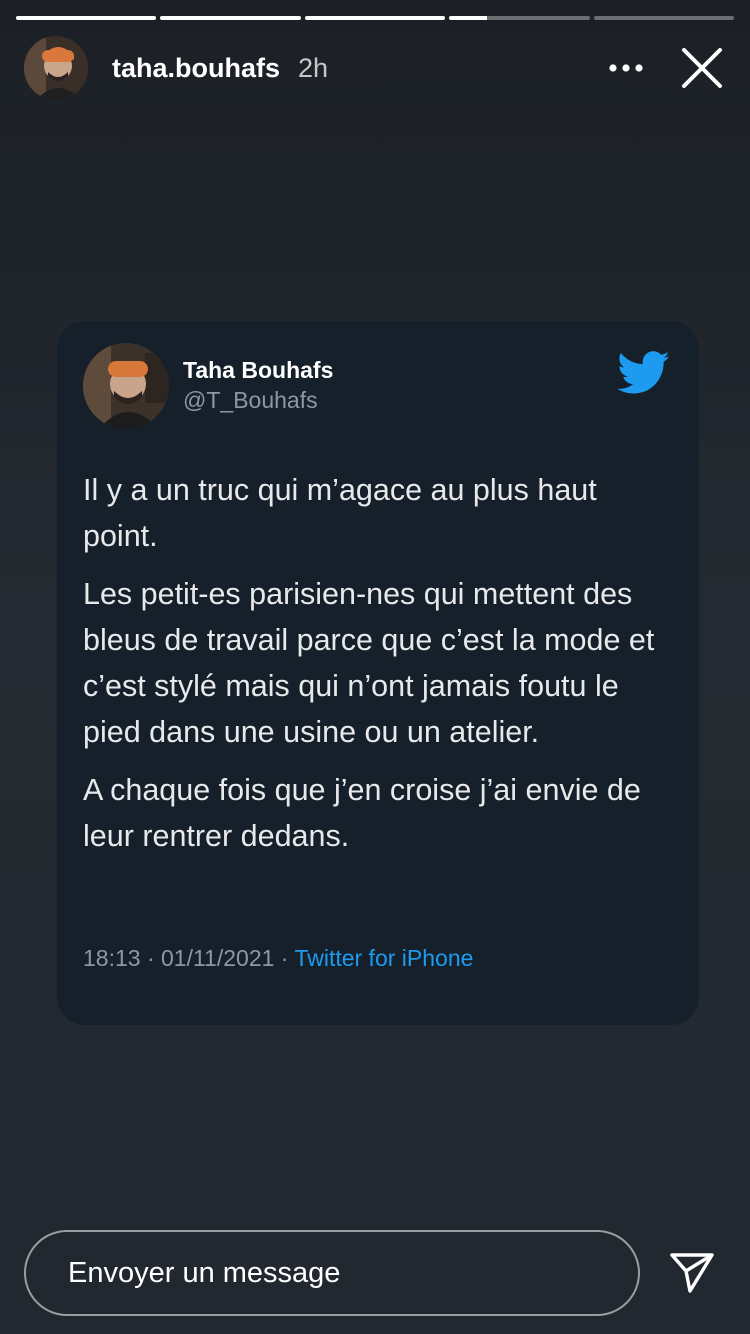 The height and width of the screenshot is (1334, 750). I want to click on send-icon, so click(692, 1273).